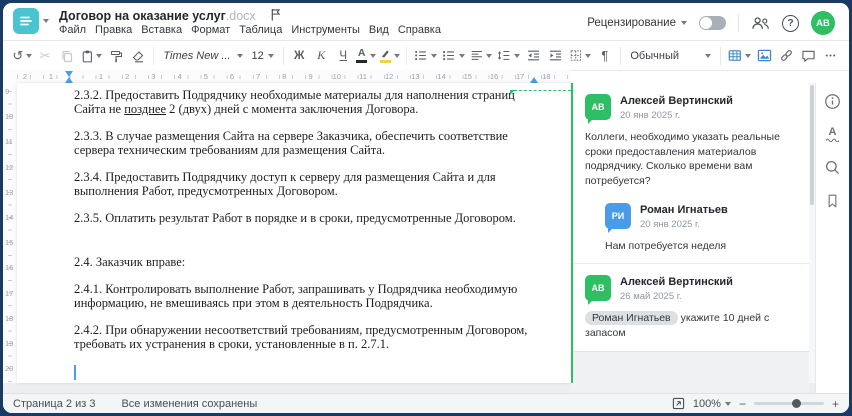 The width and height of the screenshot is (852, 416). What do you see at coordinates (788, 403) in the screenshot?
I see `zoom-slider` at bounding box center [788, 403].